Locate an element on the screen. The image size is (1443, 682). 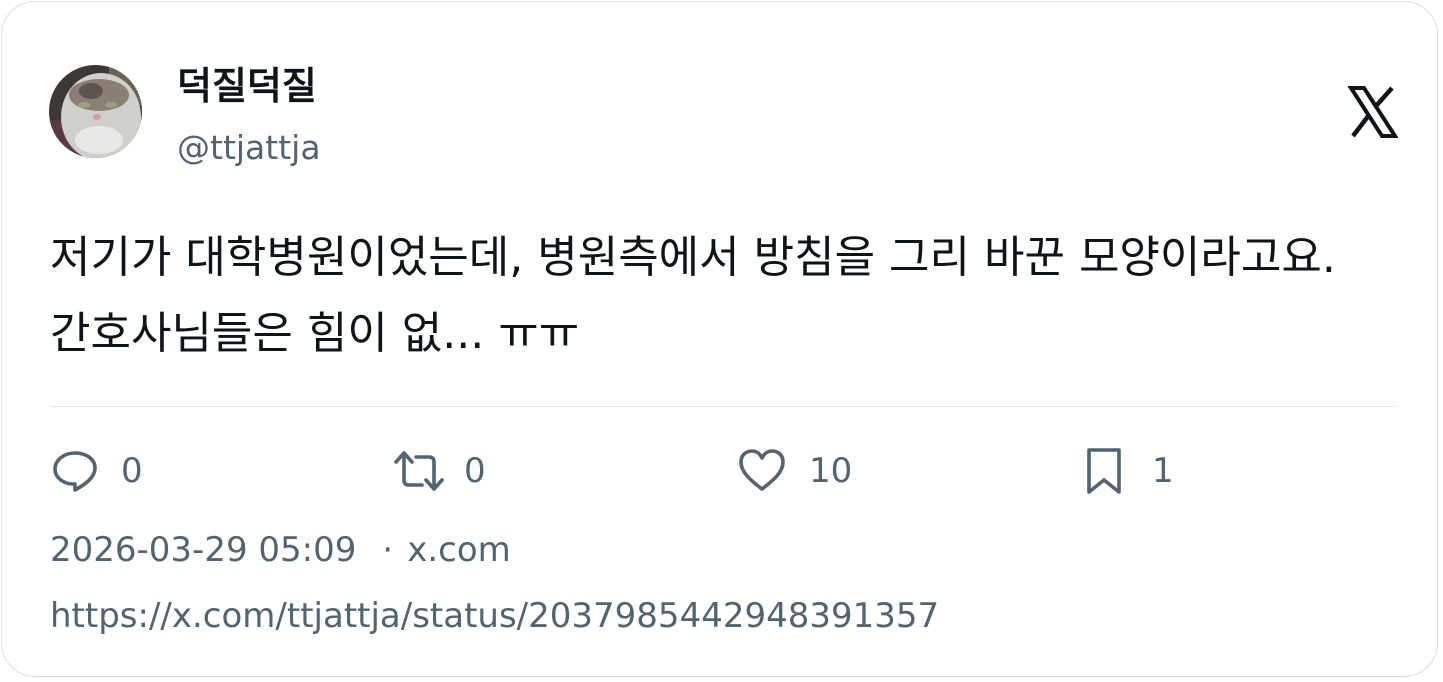
reply-count: 0 is located at coordinates (132, 471).